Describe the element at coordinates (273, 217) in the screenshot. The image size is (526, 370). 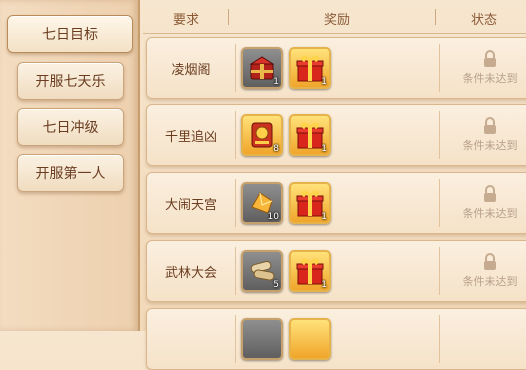
I see `reward-count: 10` at that location.